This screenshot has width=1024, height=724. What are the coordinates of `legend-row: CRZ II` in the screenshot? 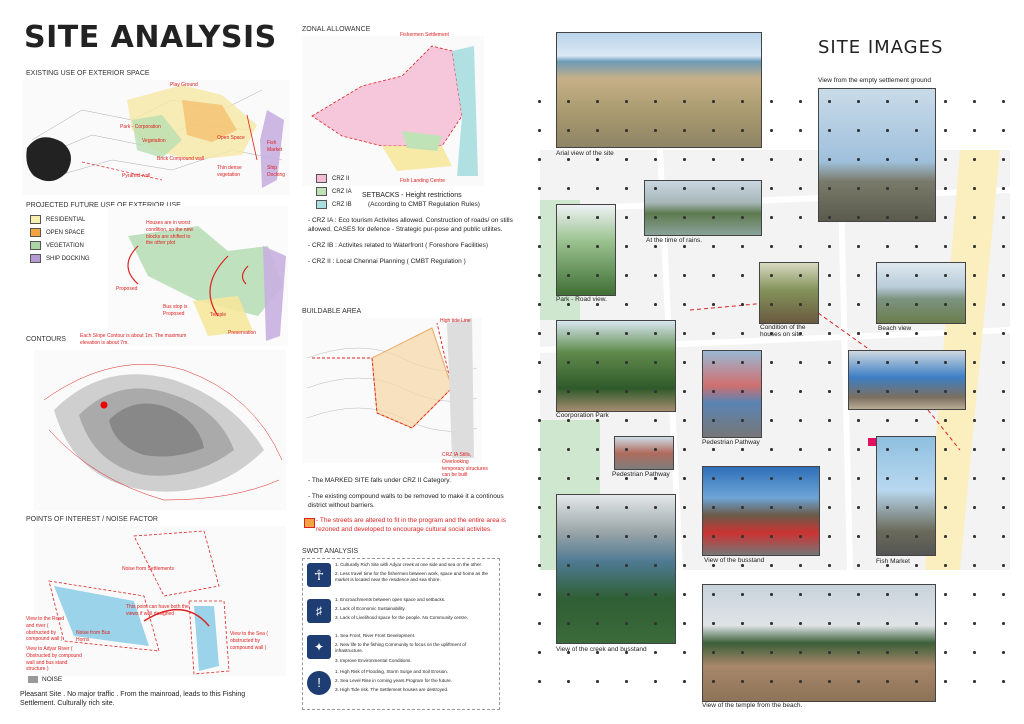 It's located at (334, 179).